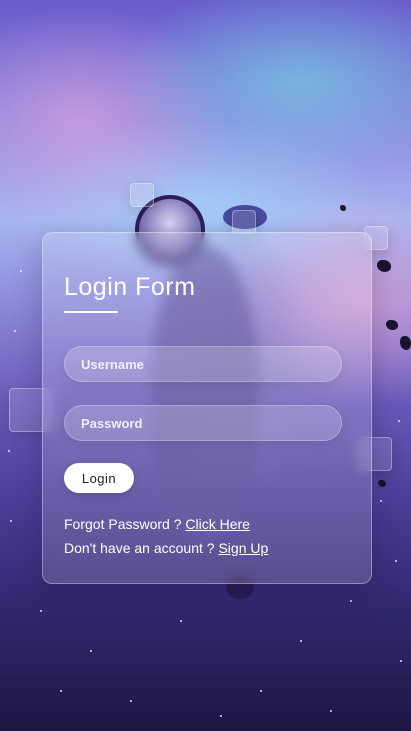 The height and width of the screenshot is (731, 411). I want to click on signup-prompt-text: Don't have an account ? Sign Up, so click(166, 548).